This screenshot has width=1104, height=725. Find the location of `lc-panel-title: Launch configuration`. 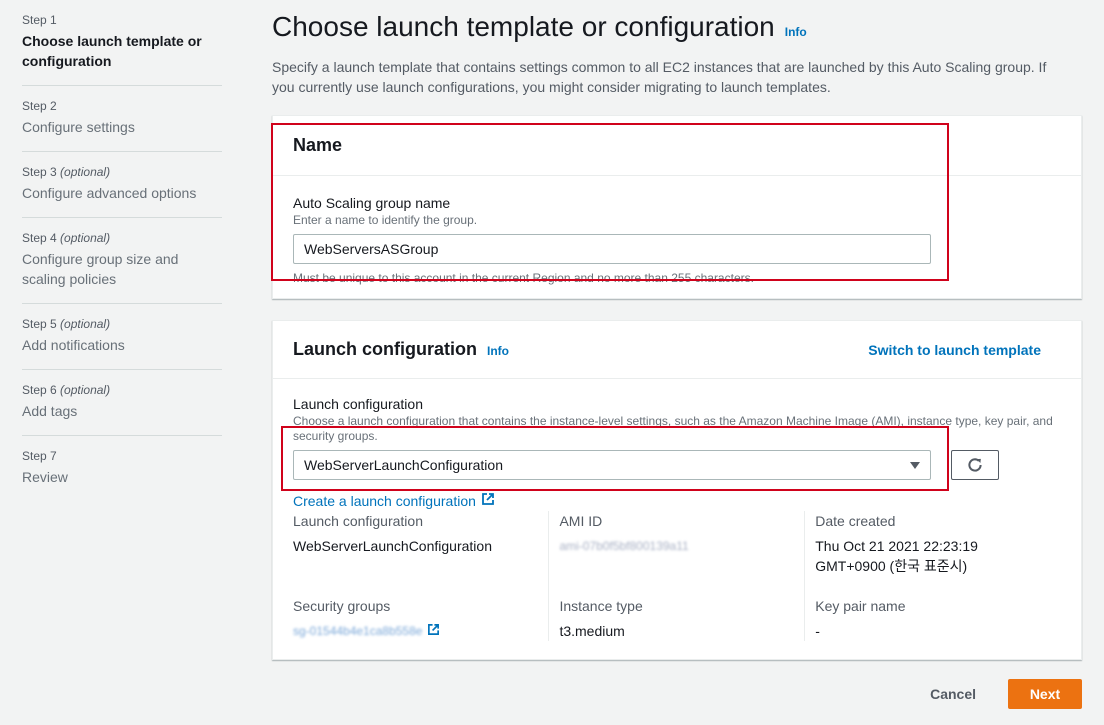

lc-panel-title: Launch configuration is located at coordinates (385, 349).